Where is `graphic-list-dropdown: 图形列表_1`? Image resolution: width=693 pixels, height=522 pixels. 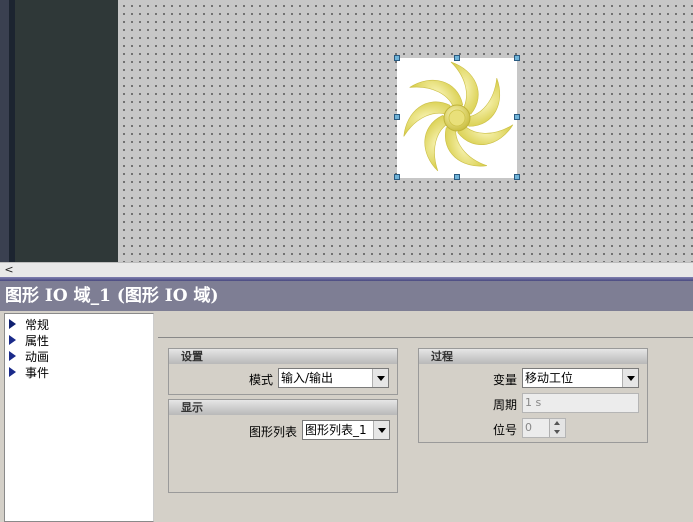 graphic-list-dropdown: 图形列表_1 is located at coordinates (346, 430).